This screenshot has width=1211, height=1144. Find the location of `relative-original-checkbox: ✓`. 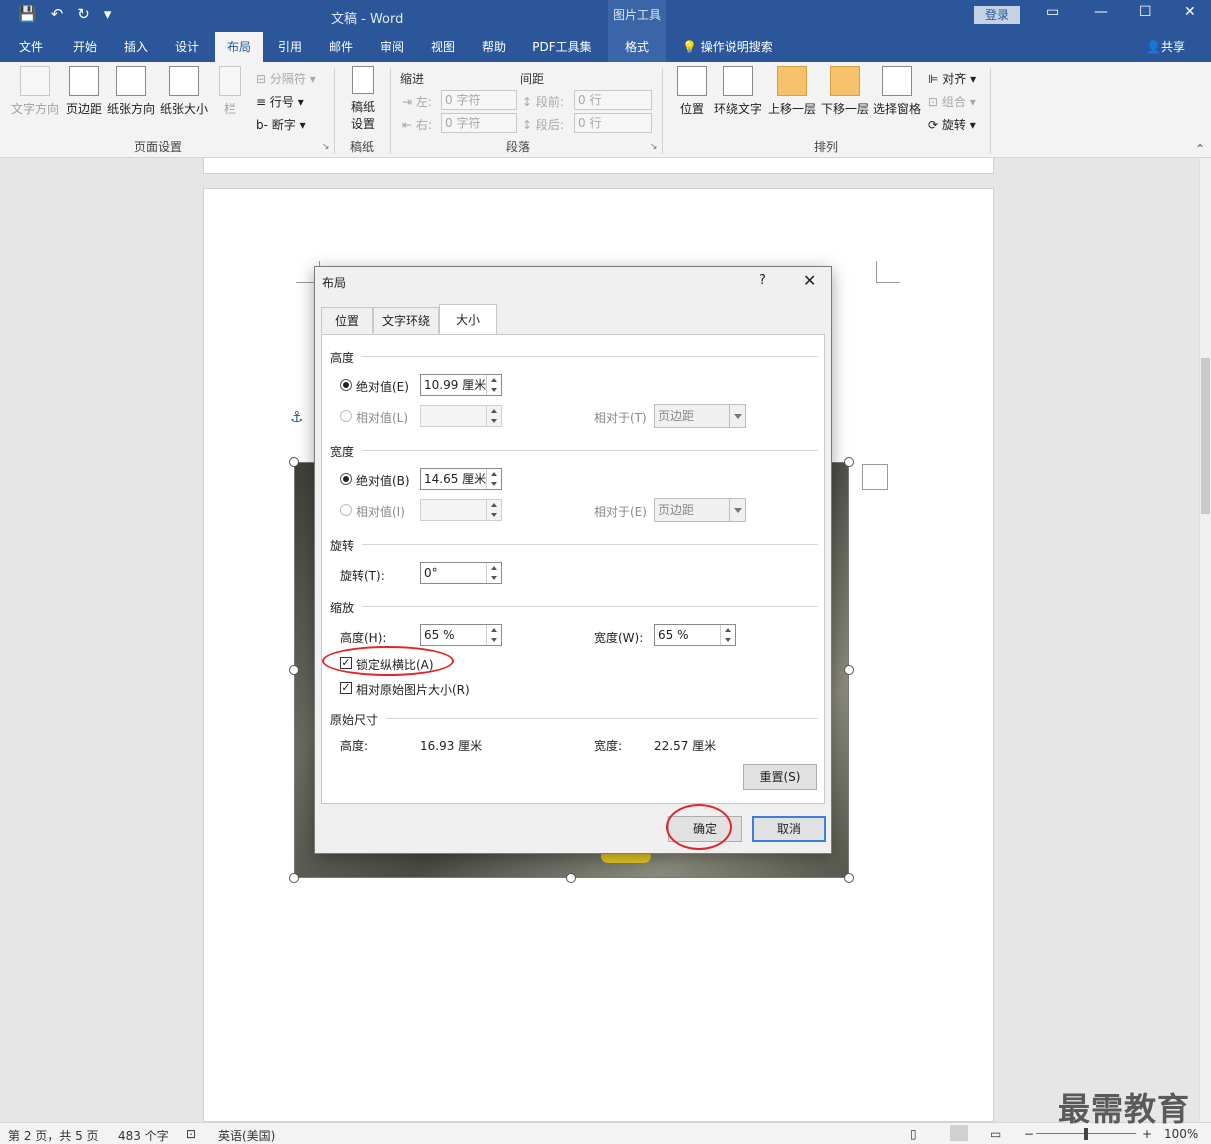

relative-original-checkbox: ✓ is located at coordinates (346, 688).